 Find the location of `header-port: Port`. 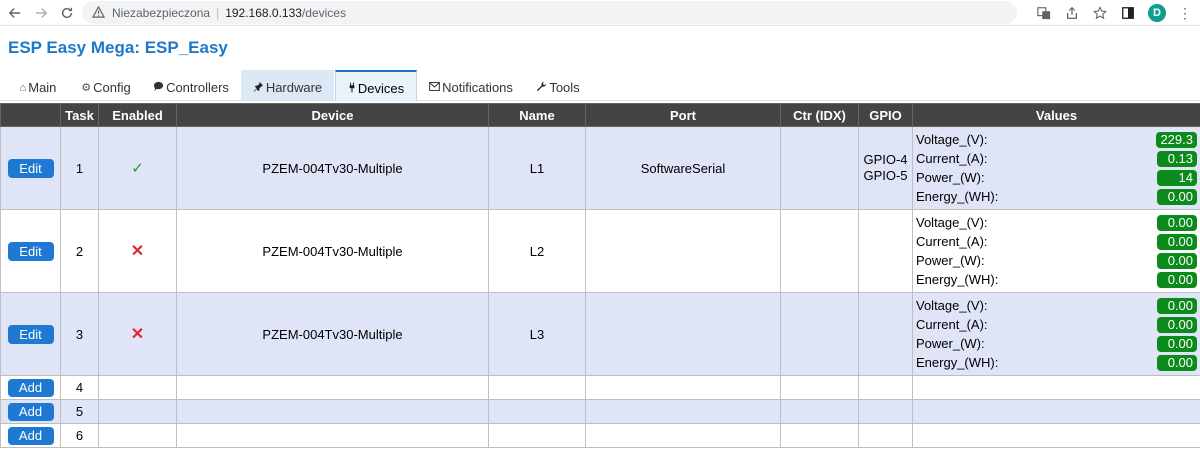

header-port: Port is located at coordinates (683, 115).